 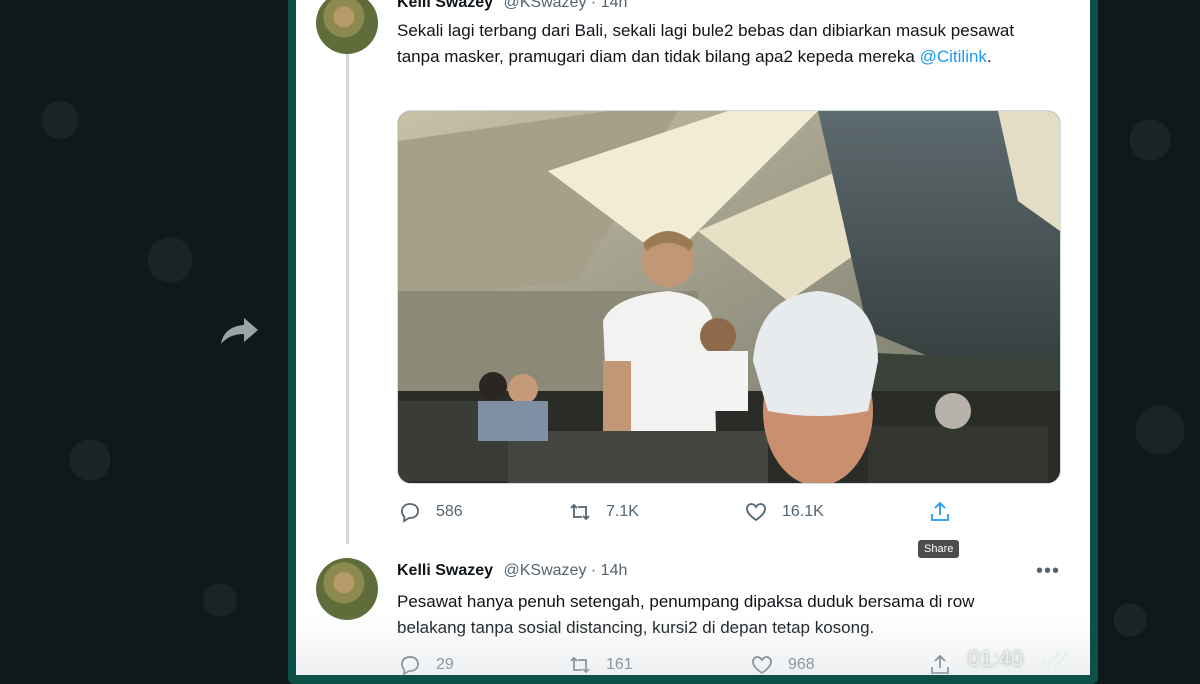 What do you see at coordinates (347, 589) in the screenshot?
I see `avatar` at bounding box center [347, 589].